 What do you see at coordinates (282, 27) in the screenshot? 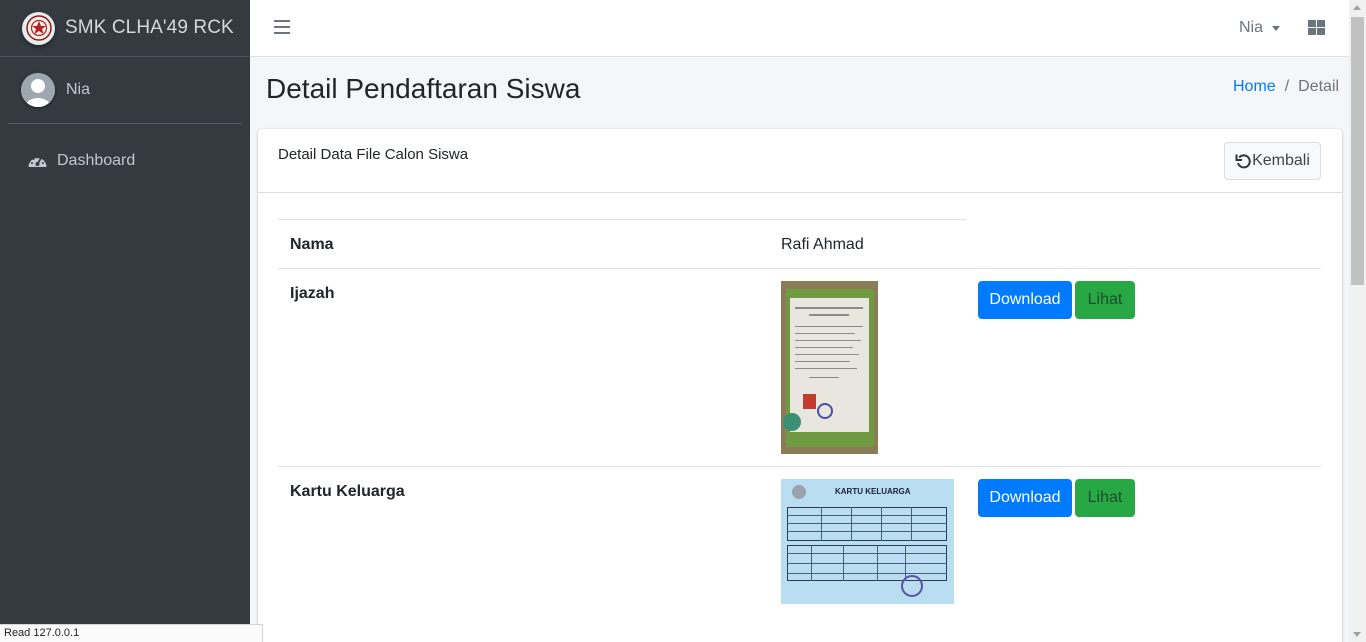
I see `hamburger-icon` at bounding box center [282, 27].